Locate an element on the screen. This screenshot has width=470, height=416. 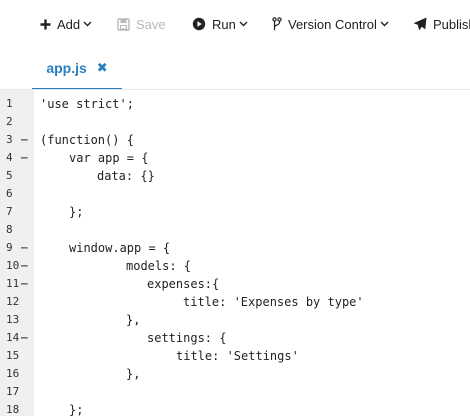
add-button: Add is located at coordinates (66, 24).